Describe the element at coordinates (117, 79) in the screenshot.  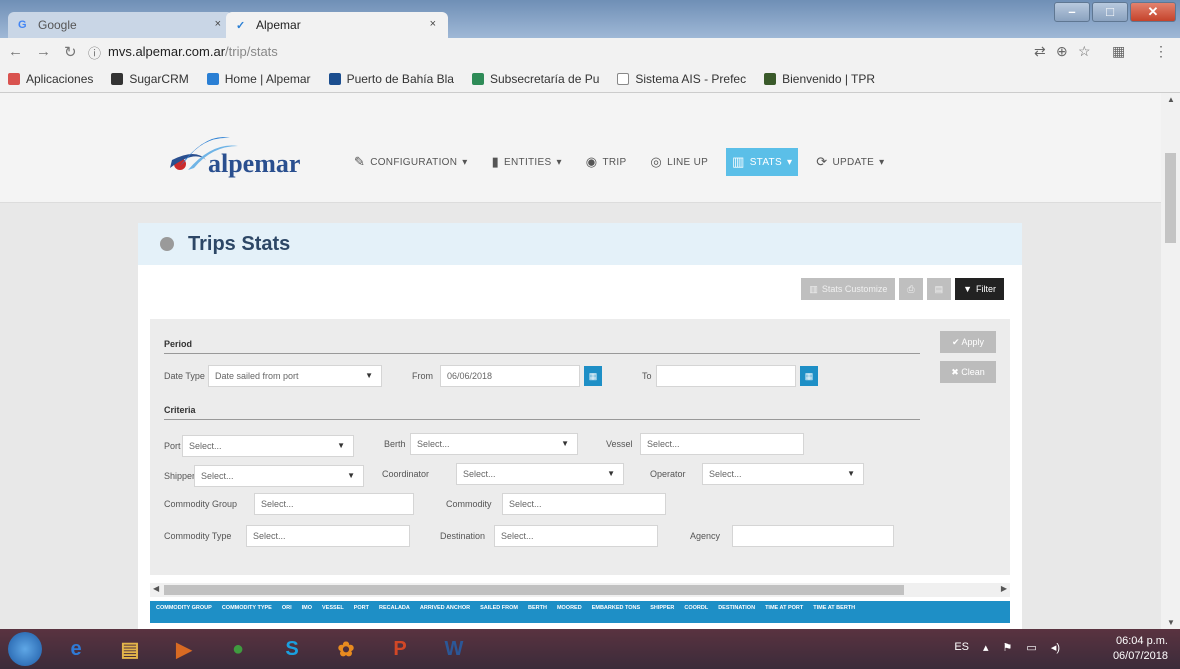
I see `sugarcrm-icon` at that location.